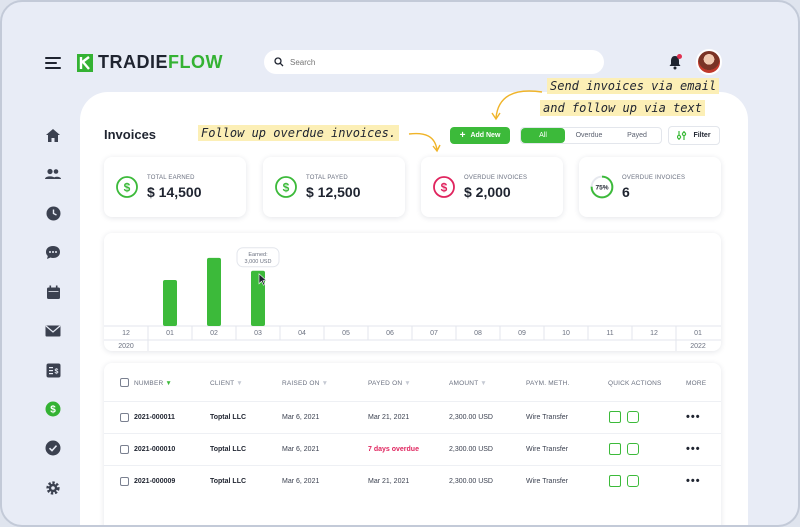 The image size is (800, 527). I want to click on search-bar, so click(434, 62).